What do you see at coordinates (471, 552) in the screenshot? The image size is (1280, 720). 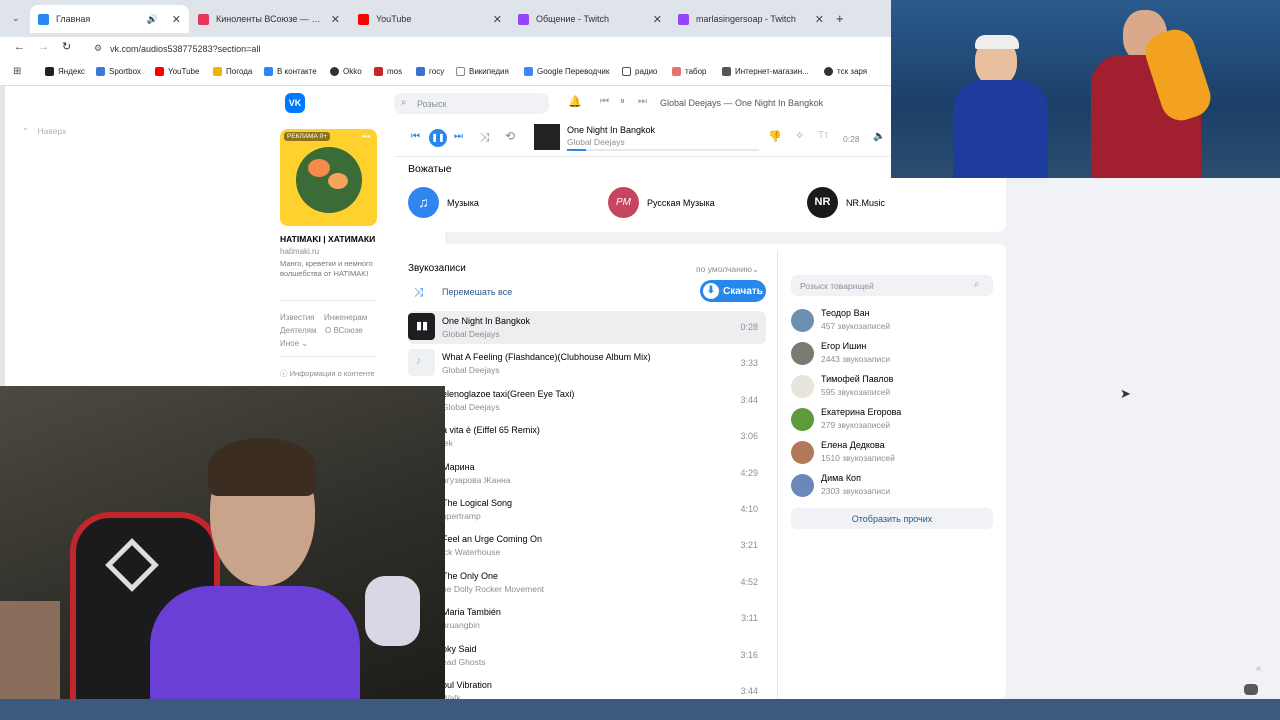 I see `track-artist: ick Waterhouse` at bounding box center [471, 552].